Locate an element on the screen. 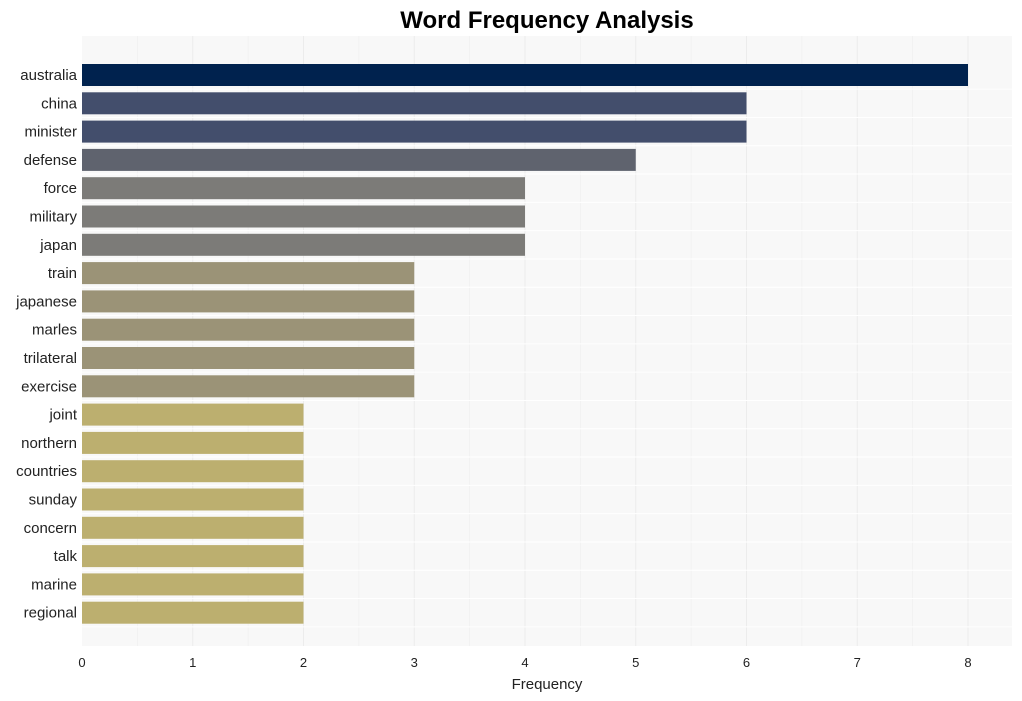 The height and width of the screenshot is (701, 1022). bar-trilateral is located at coordinates (248, 358).